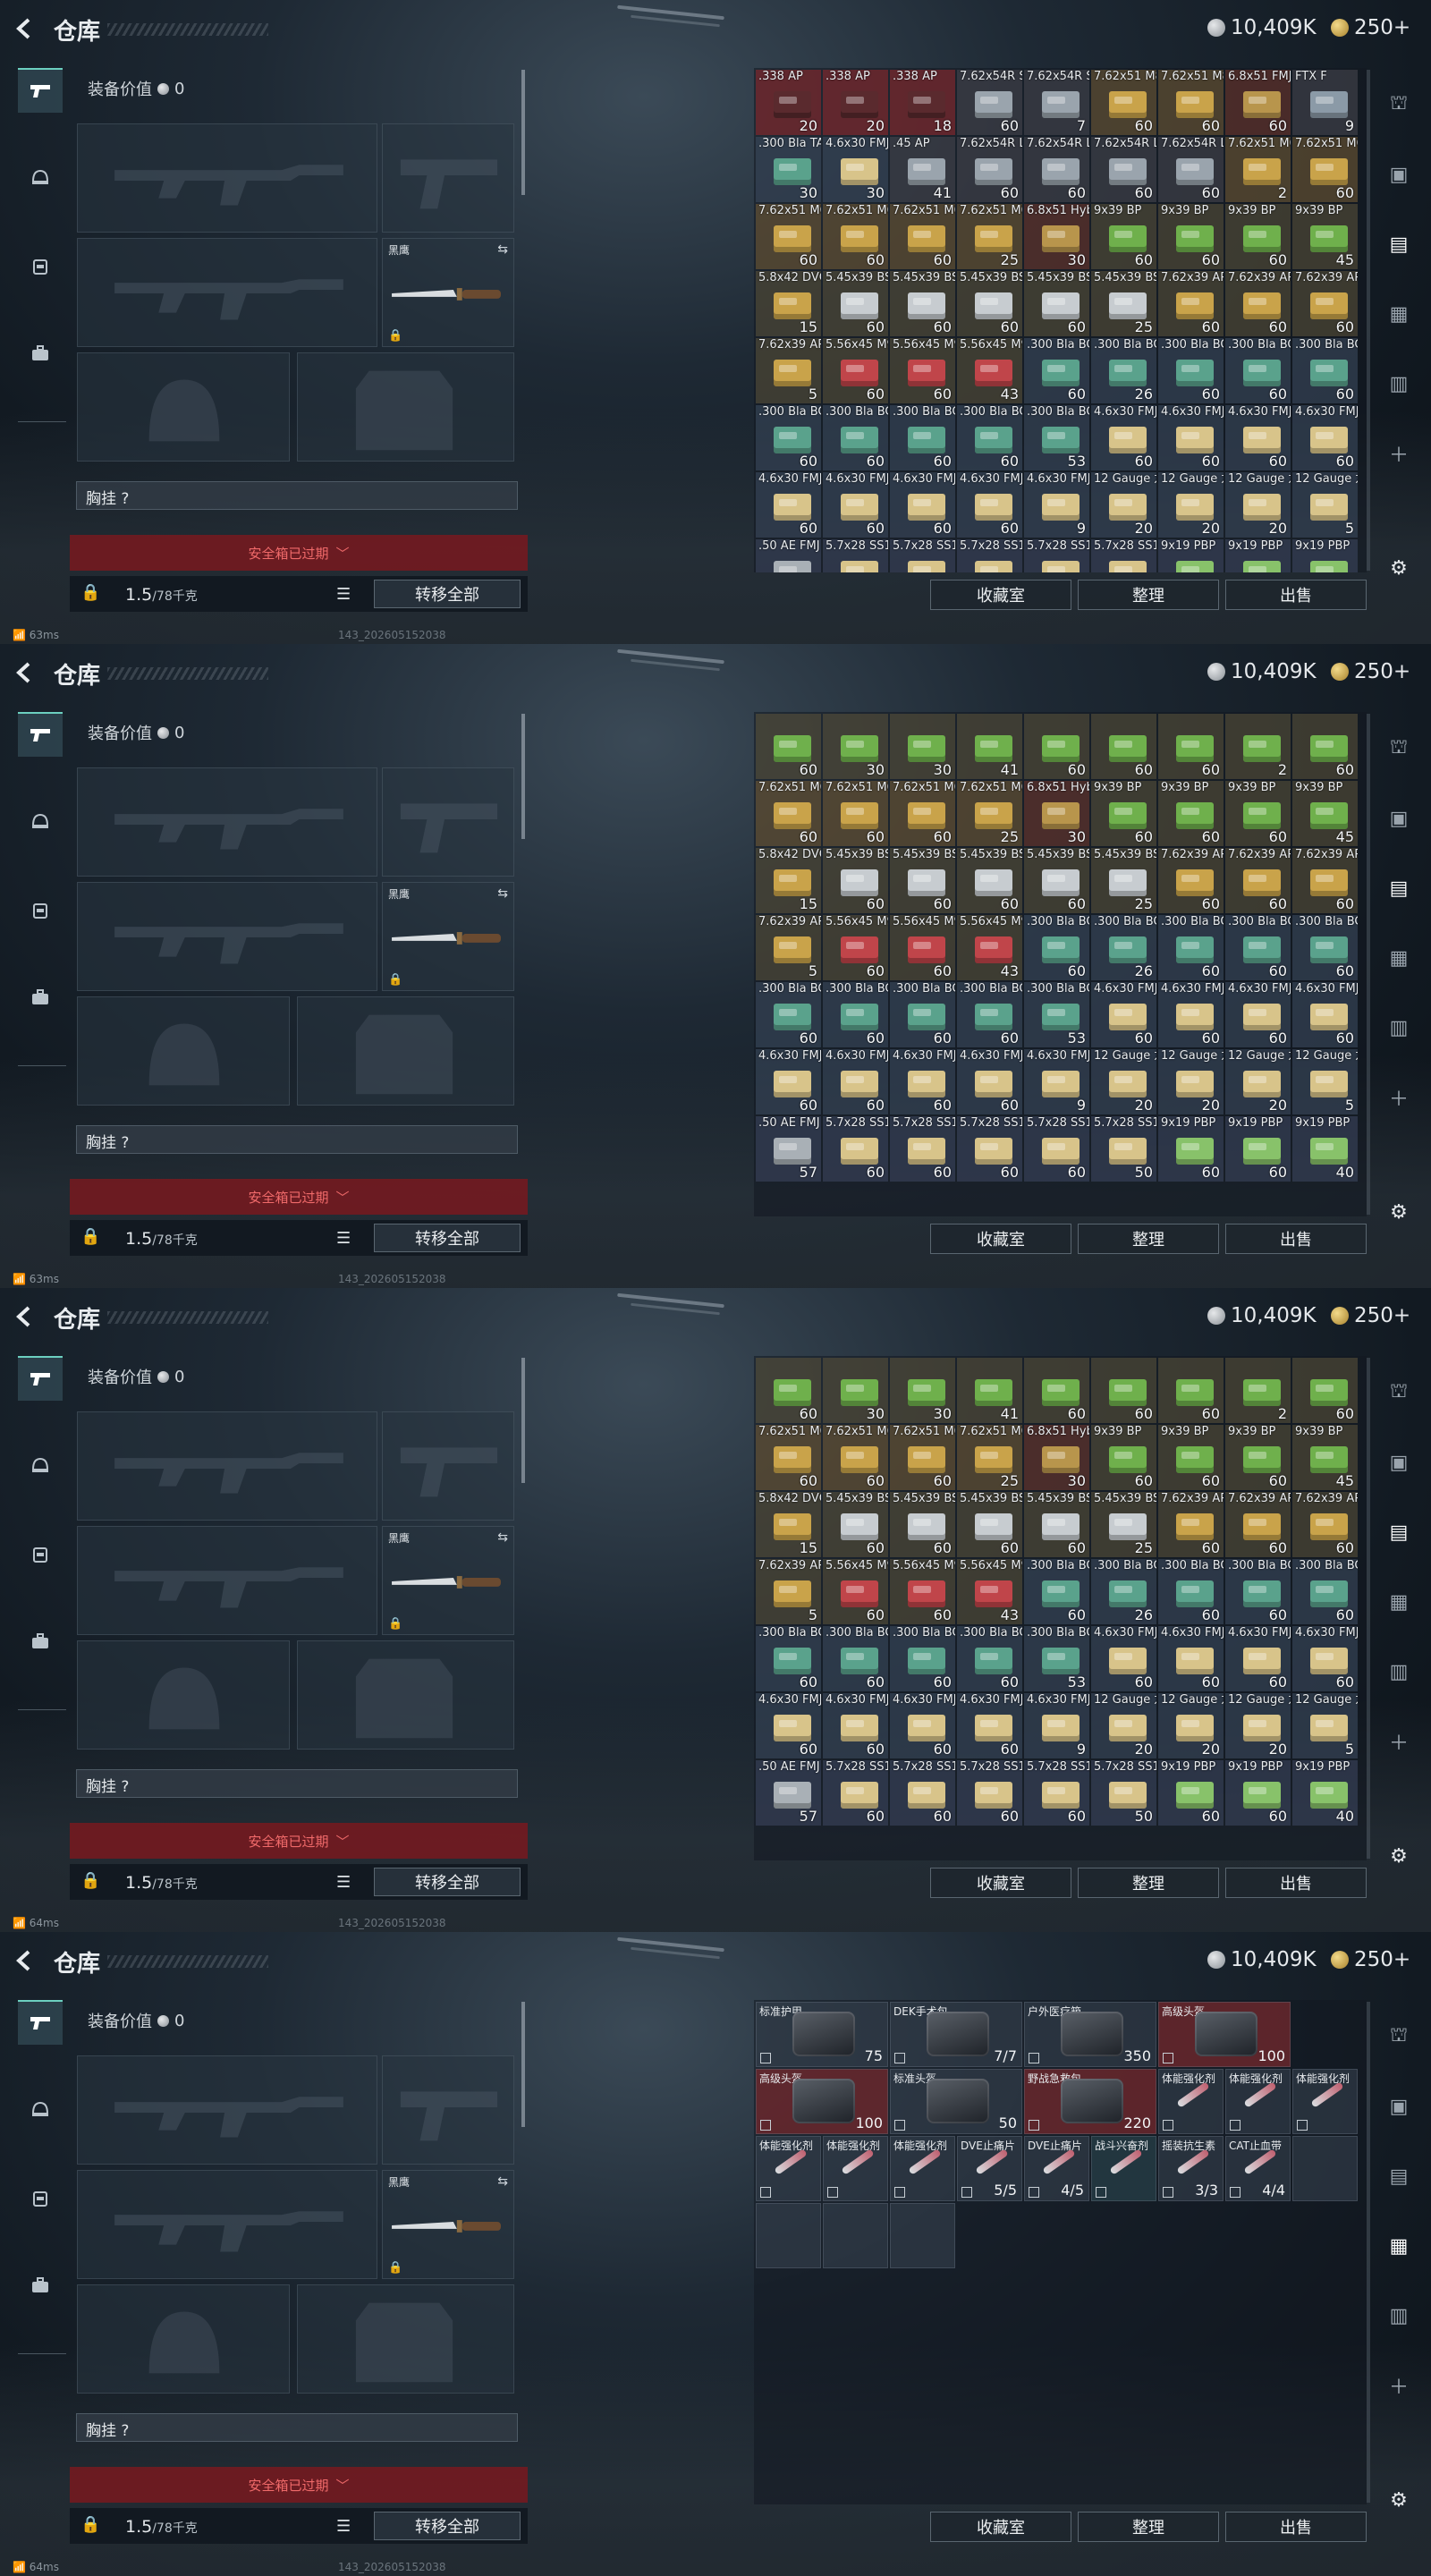 The height and width of the screenshot is (2576, 1431). Describe the element at coordinates (41, 1641) in the screenshot. I see `briefcase-icon` at that location.